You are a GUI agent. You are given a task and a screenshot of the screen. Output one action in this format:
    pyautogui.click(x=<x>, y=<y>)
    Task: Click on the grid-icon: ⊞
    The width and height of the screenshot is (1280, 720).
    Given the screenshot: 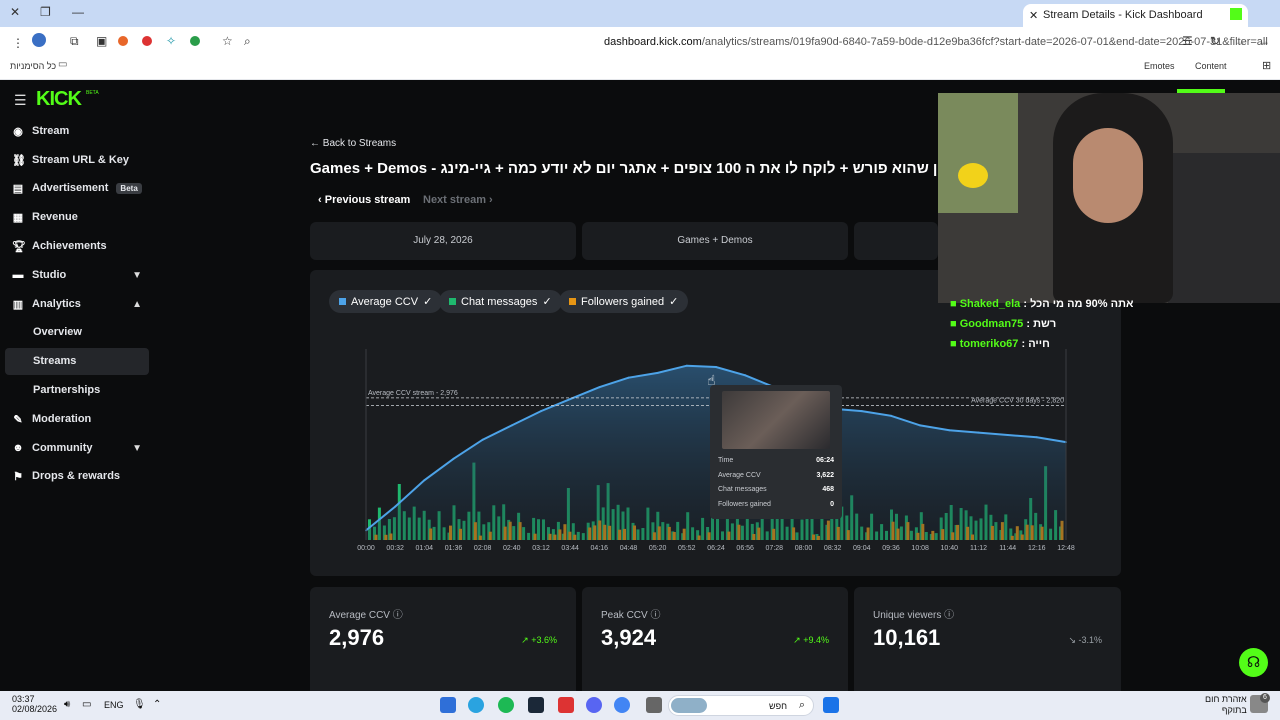 What is the action you would take?
    pyautogui.click(x=1266, y=65)
    